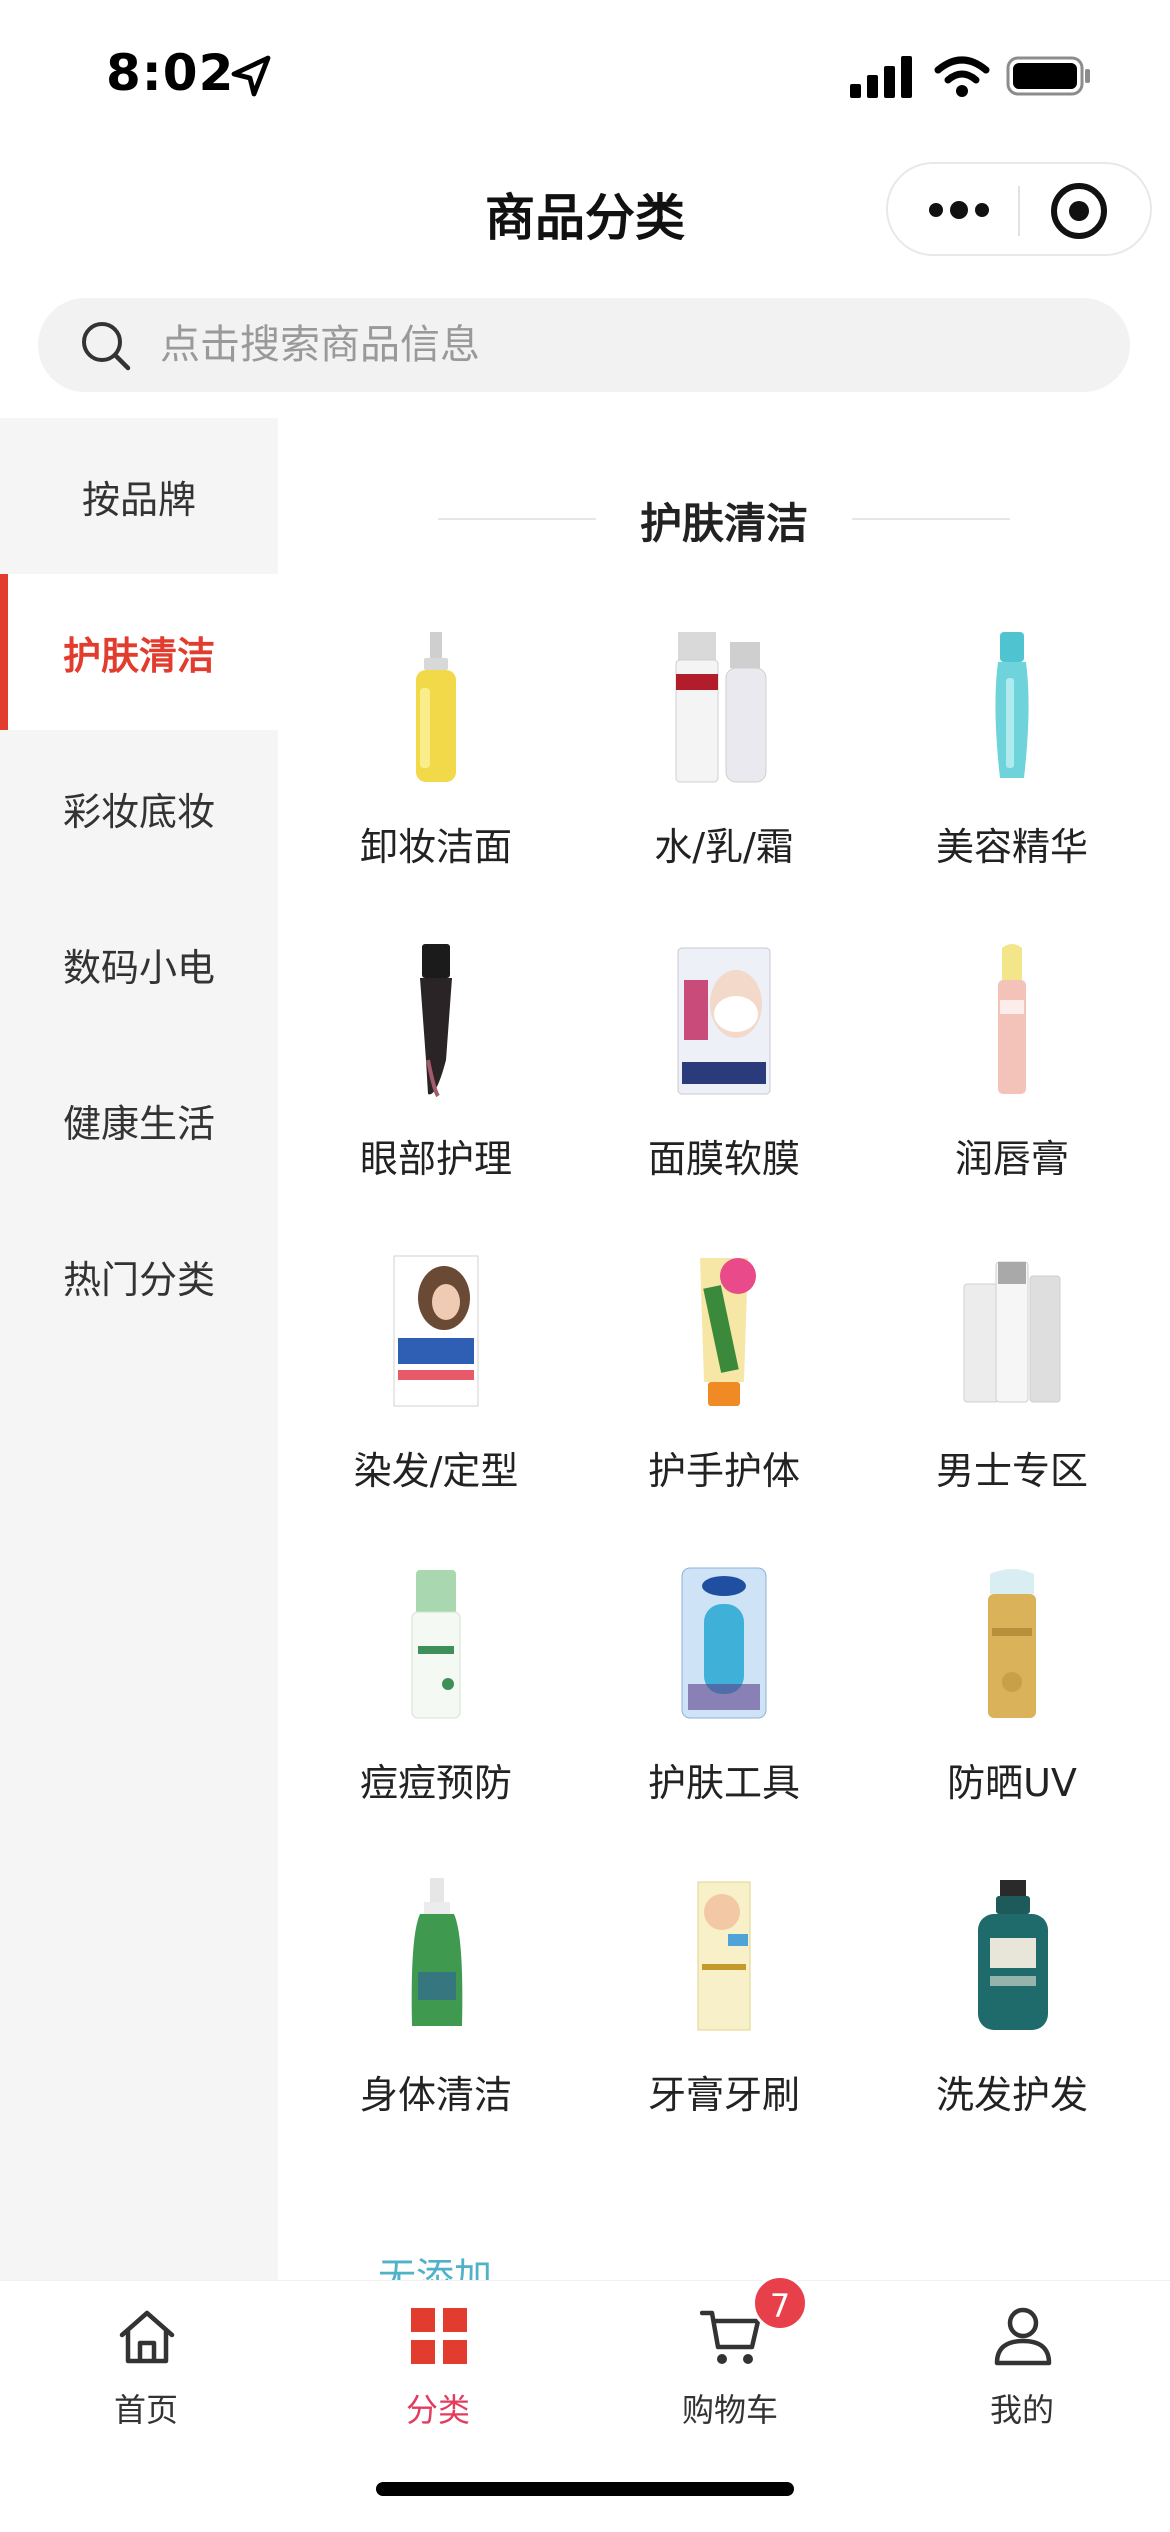  I want to click on cart-count-badge: 7, so click(780, 2303).